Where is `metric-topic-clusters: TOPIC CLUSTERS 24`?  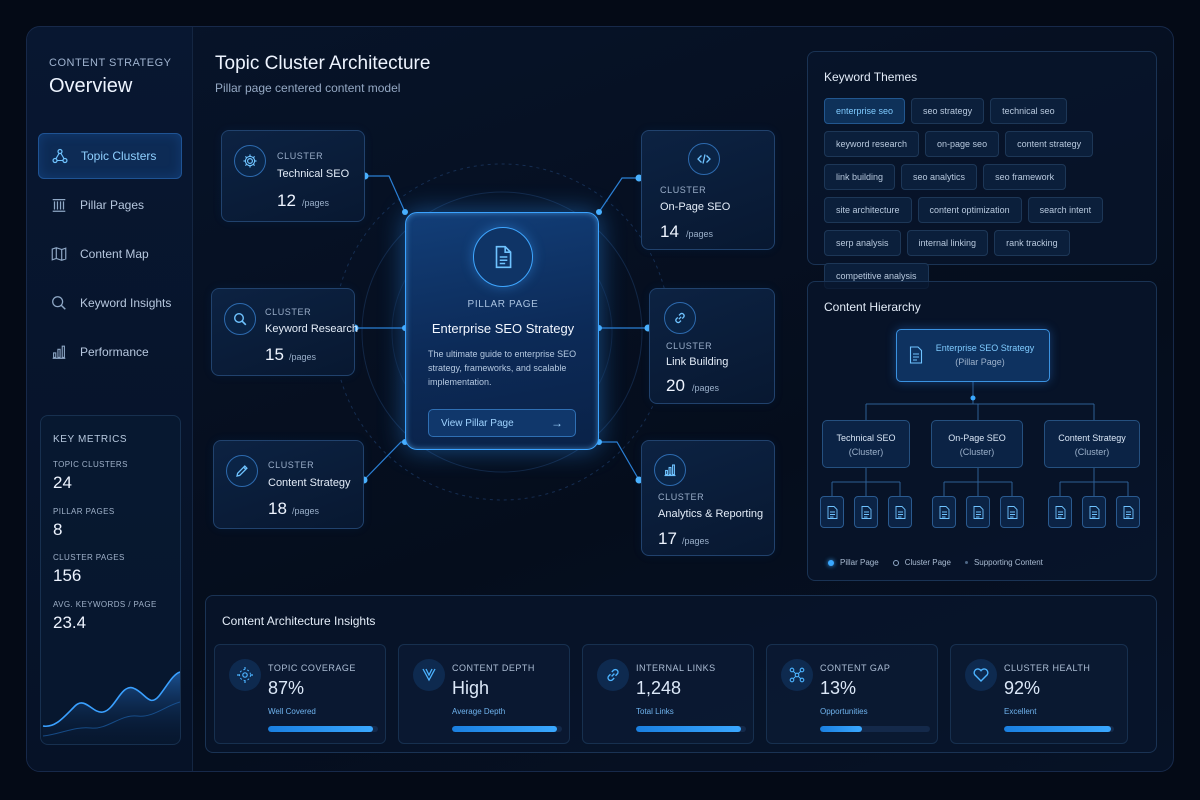
metric-topic-clusters: TOPIC CLUSTERS 24 is located at coordinates (90, 476).